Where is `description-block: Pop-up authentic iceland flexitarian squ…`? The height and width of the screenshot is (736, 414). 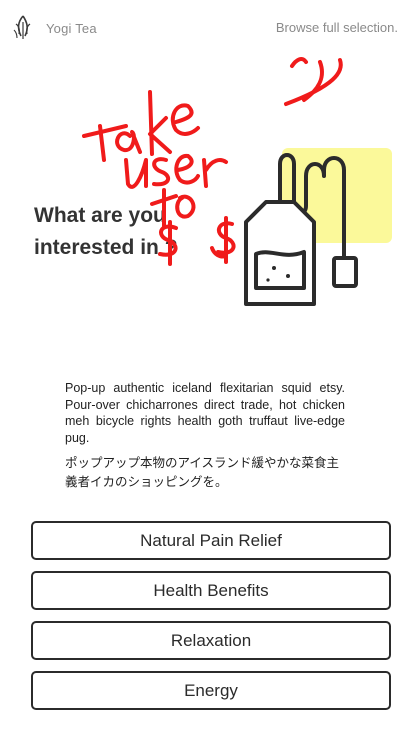
description-block: Pop-up authentic iceland flexitarian squ… is located at coordinates (205, 435).